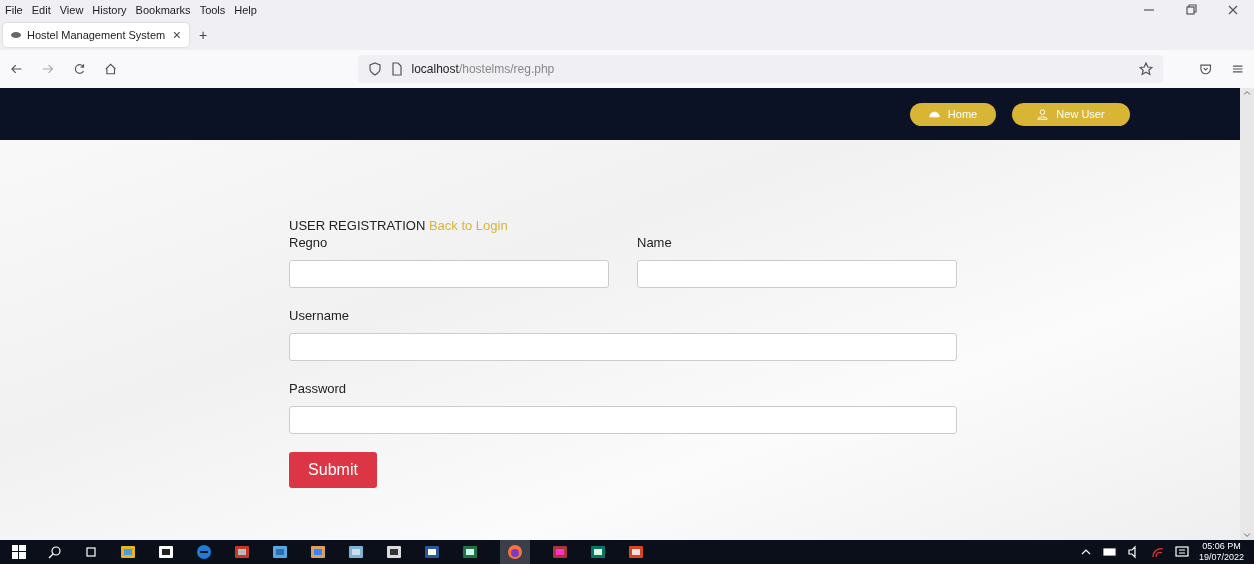  I want to click on task-view-icon, so click(91, 552).